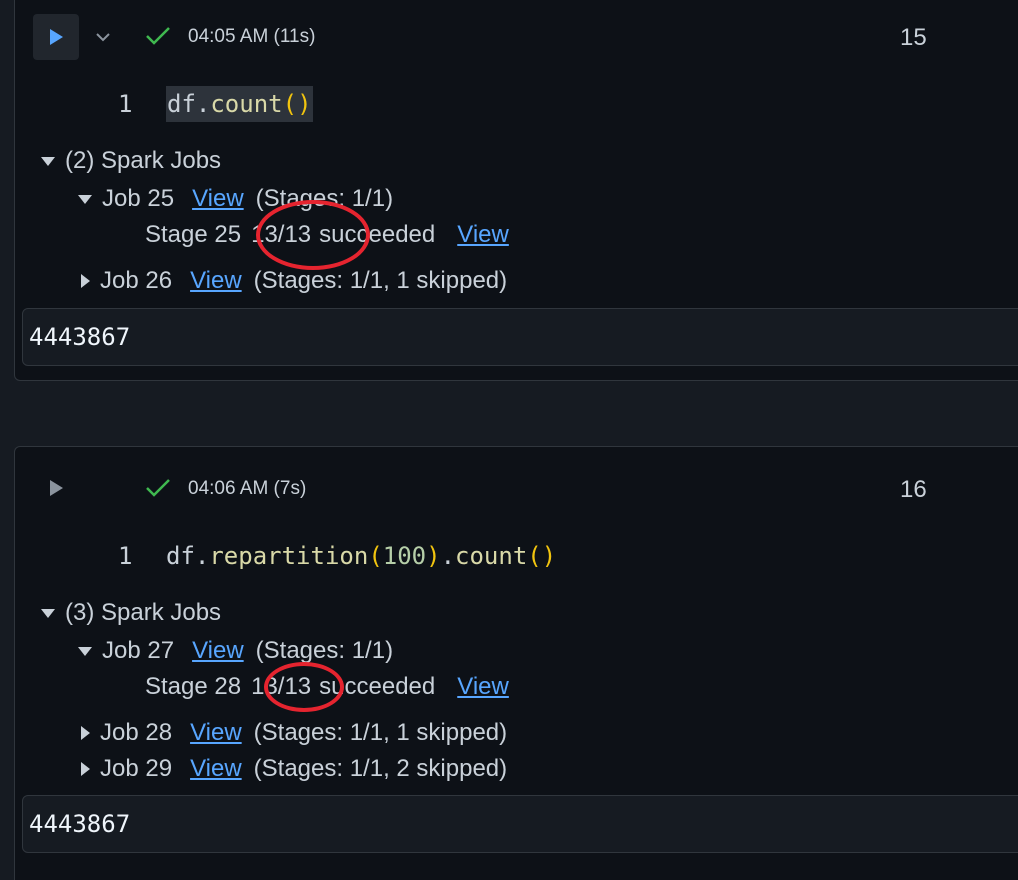 The height and width of the screenshot is (880, 1018). I want to click on stage-row: Stage 25 13/13 succeeded View, so click(333, 235).